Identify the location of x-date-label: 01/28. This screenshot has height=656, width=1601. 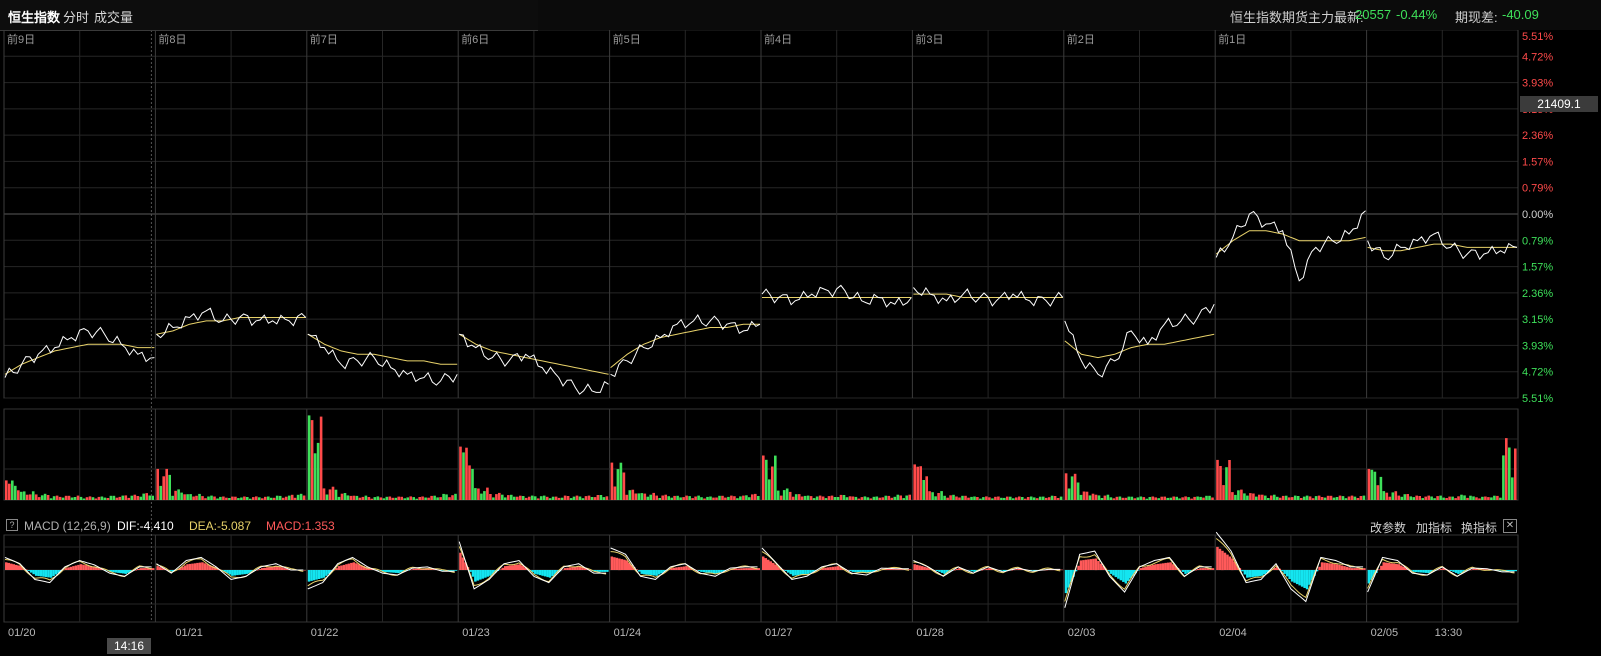
(930, 633).